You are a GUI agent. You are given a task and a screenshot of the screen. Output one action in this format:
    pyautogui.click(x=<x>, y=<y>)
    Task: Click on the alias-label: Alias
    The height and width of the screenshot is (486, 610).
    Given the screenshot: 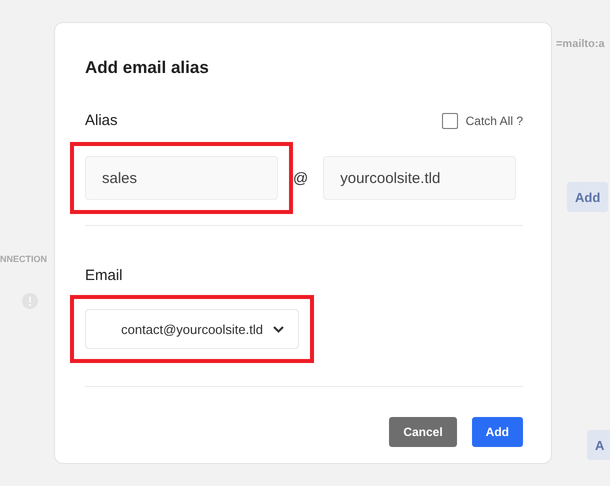 What is the action you would take?
    pyautogui.click(x=101, y=120)
    